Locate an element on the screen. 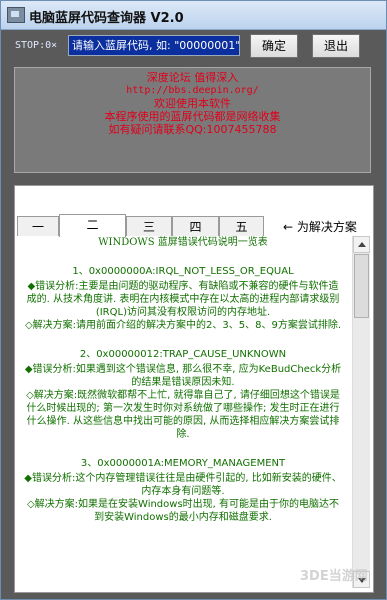  scroll-up-icon is located at coordinates (361, 244).